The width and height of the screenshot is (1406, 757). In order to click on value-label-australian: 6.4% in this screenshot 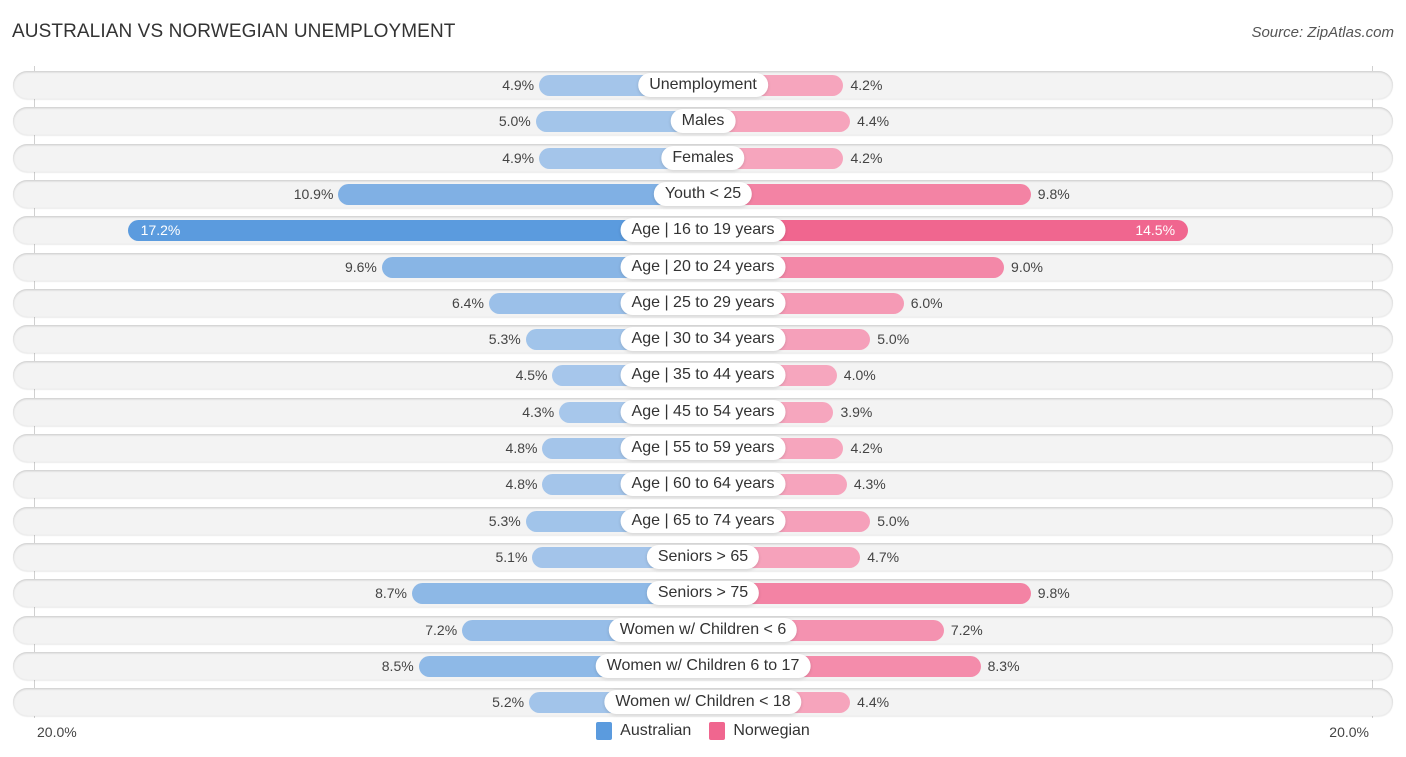, I will do `click(468, 303)`.